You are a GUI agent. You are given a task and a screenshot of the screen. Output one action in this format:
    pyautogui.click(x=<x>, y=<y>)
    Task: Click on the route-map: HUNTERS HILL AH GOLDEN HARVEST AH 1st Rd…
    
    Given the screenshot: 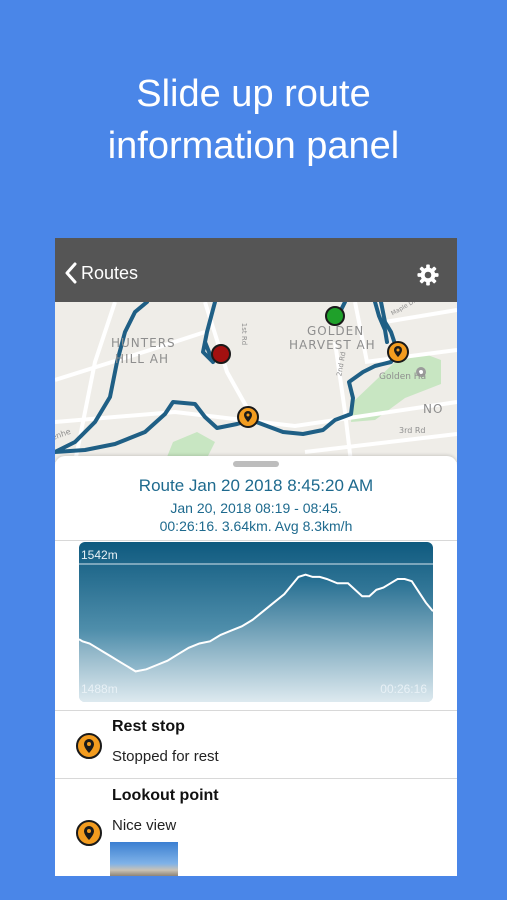 What is the action you would take?
    pyautogui.click(x=256, y=382)
    